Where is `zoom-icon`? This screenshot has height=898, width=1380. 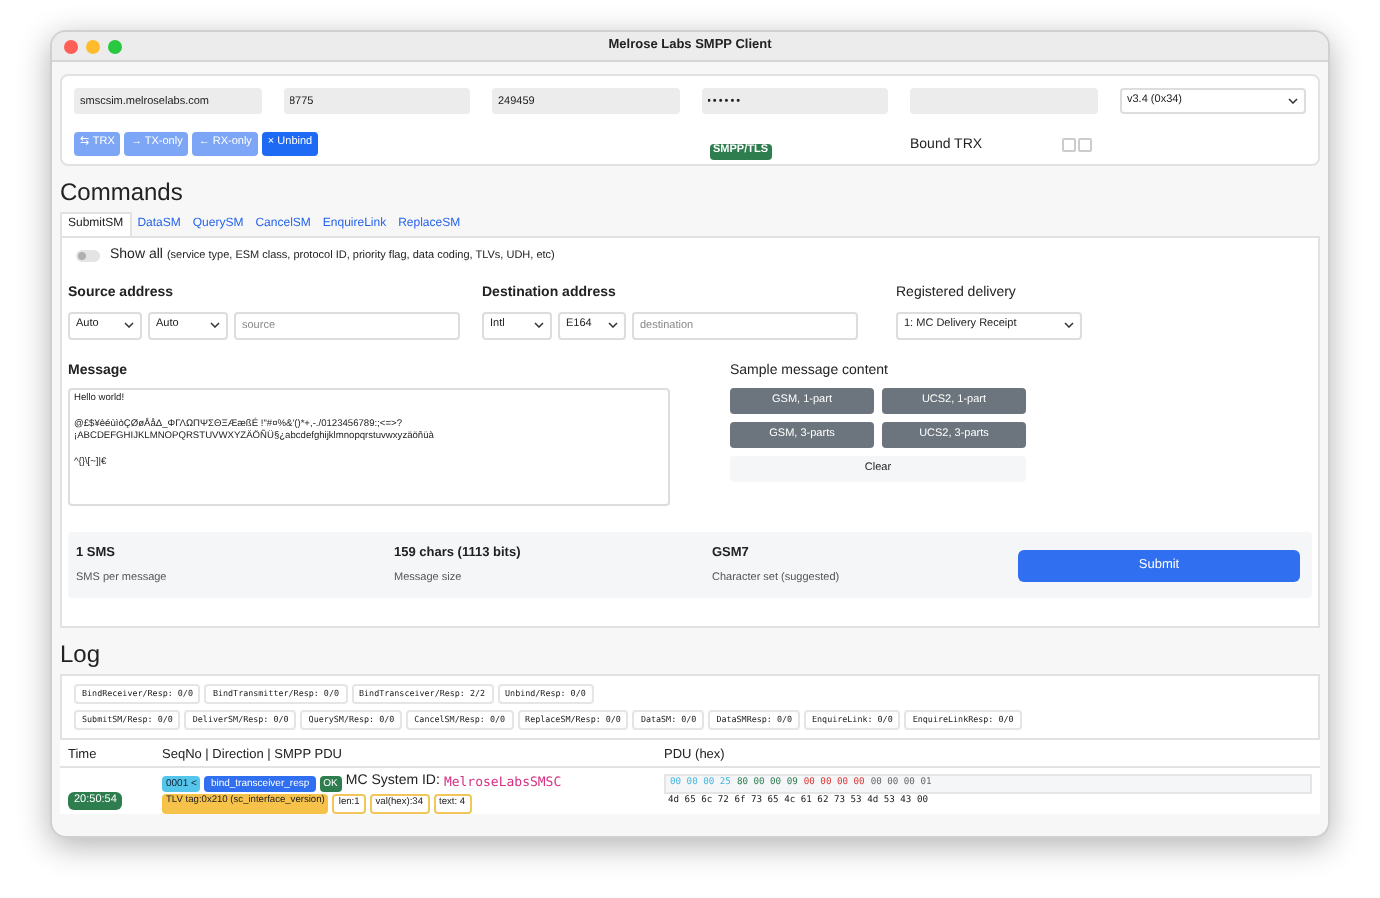
zoom-icon is located at coordinates (115, 46).